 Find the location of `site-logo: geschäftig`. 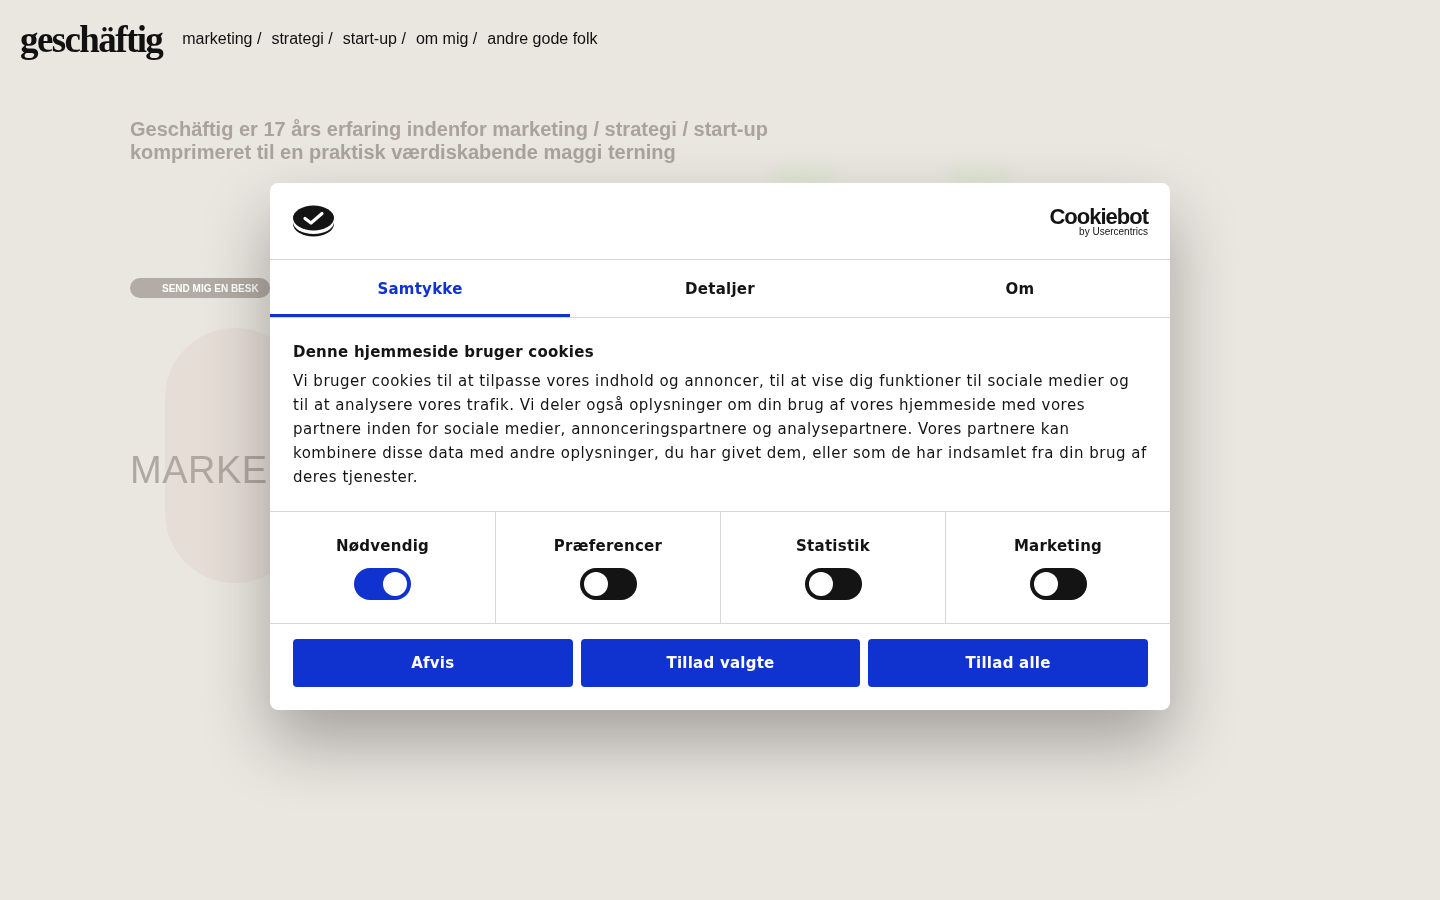

site-logo: geschäftig is located at coordinates (91, 39).